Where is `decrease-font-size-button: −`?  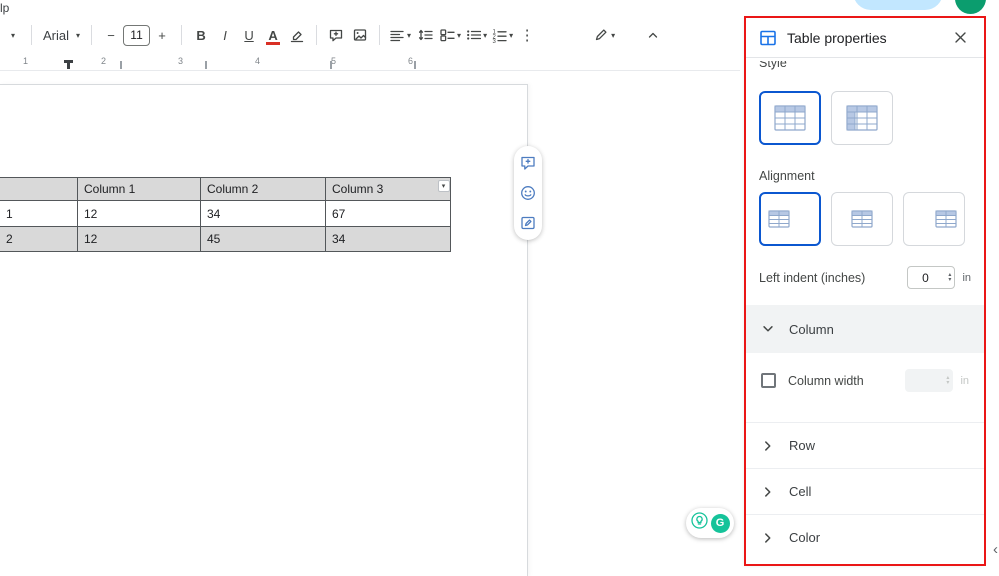 decrease-font-size-button: − is located at coordinates (111, 35).